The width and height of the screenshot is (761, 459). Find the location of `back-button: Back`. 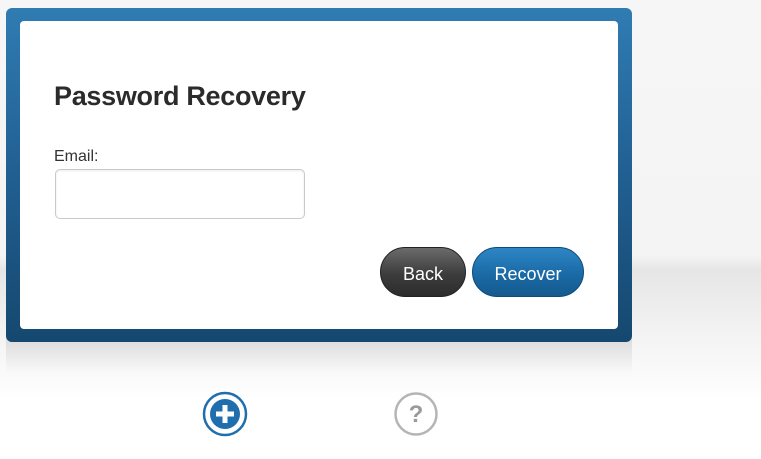

back-button: Back is located at coordinates (423, 272).